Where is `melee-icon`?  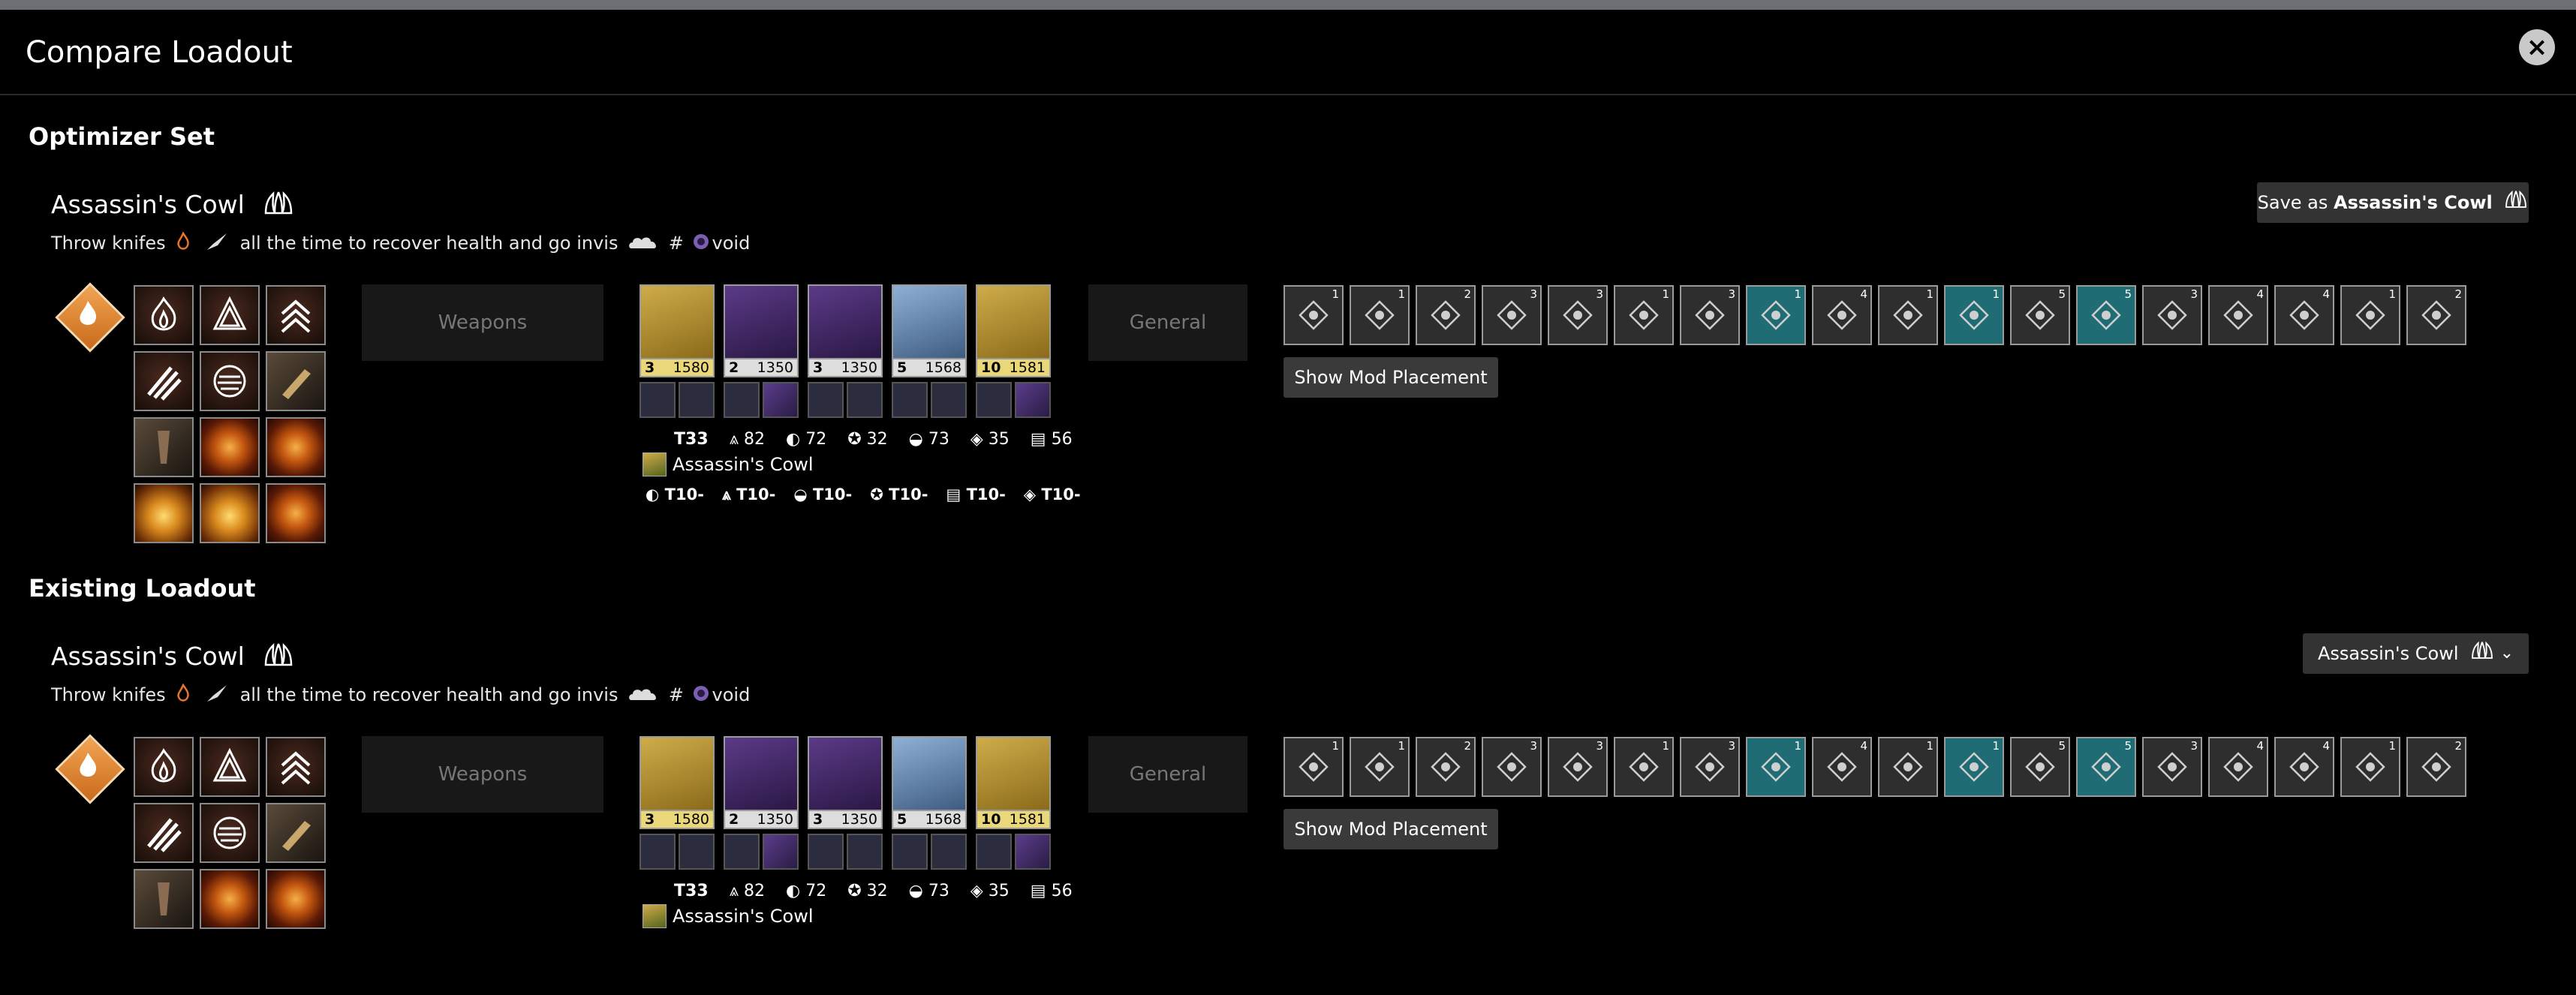 melee-icon is located at coordinates (164, 833).